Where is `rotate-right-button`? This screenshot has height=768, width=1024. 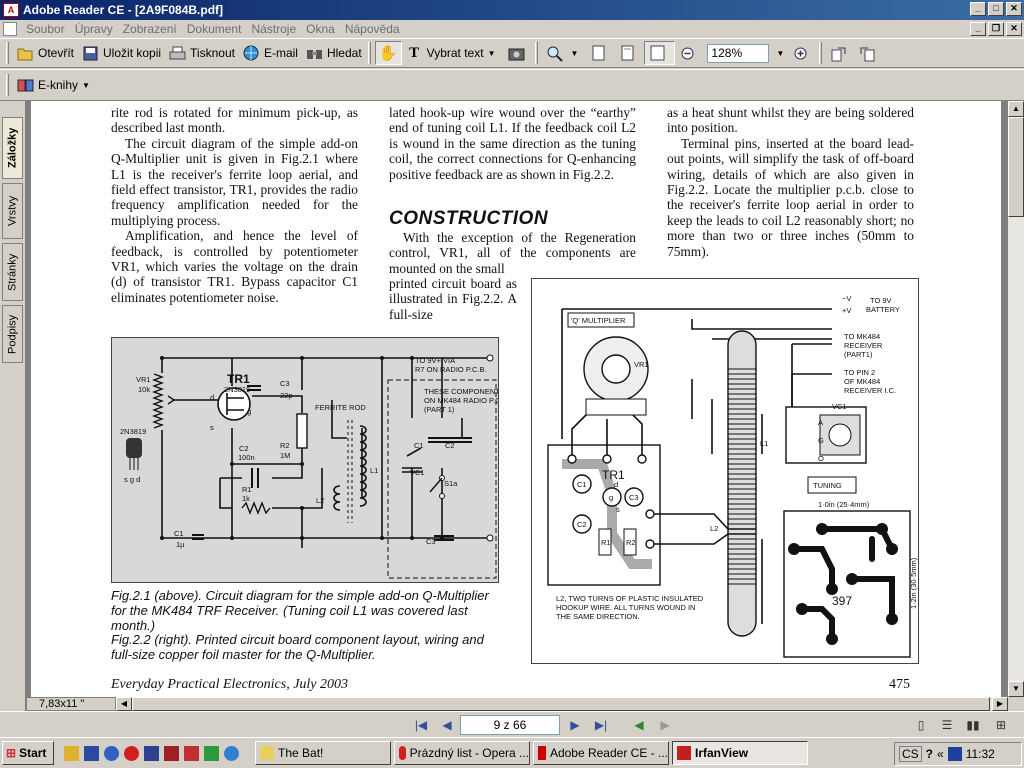
rotate-right-button is located at coordinates (869, 53).